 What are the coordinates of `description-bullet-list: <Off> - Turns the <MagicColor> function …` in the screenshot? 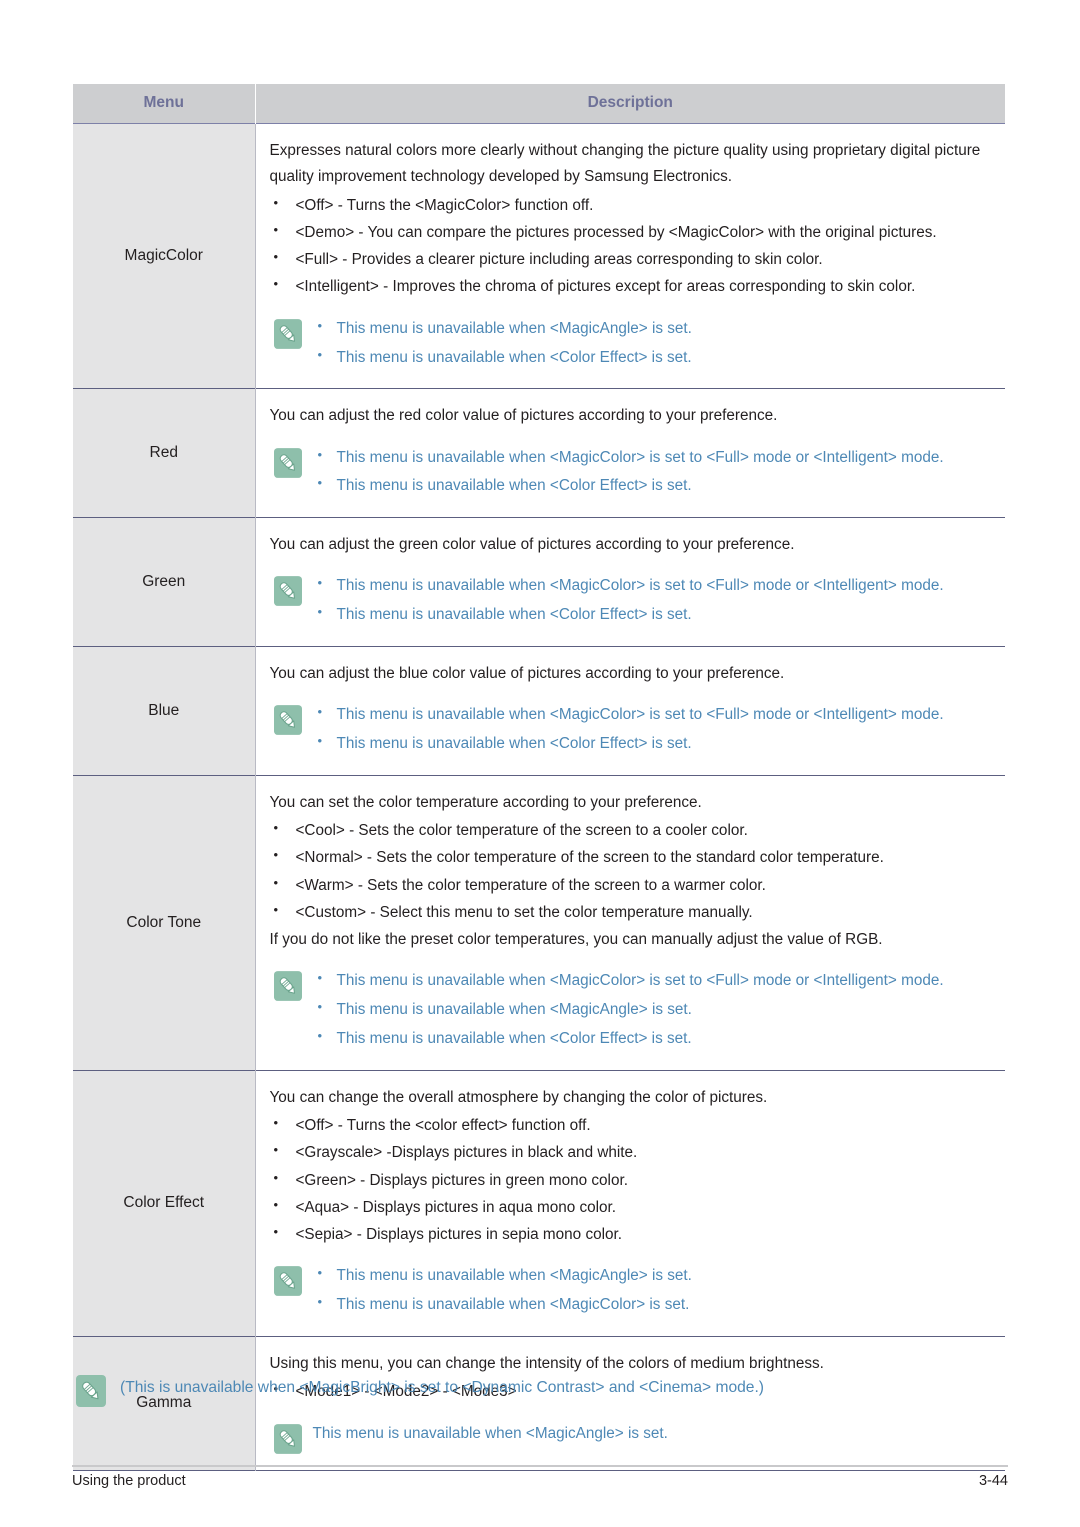 It's located at (631, 246).